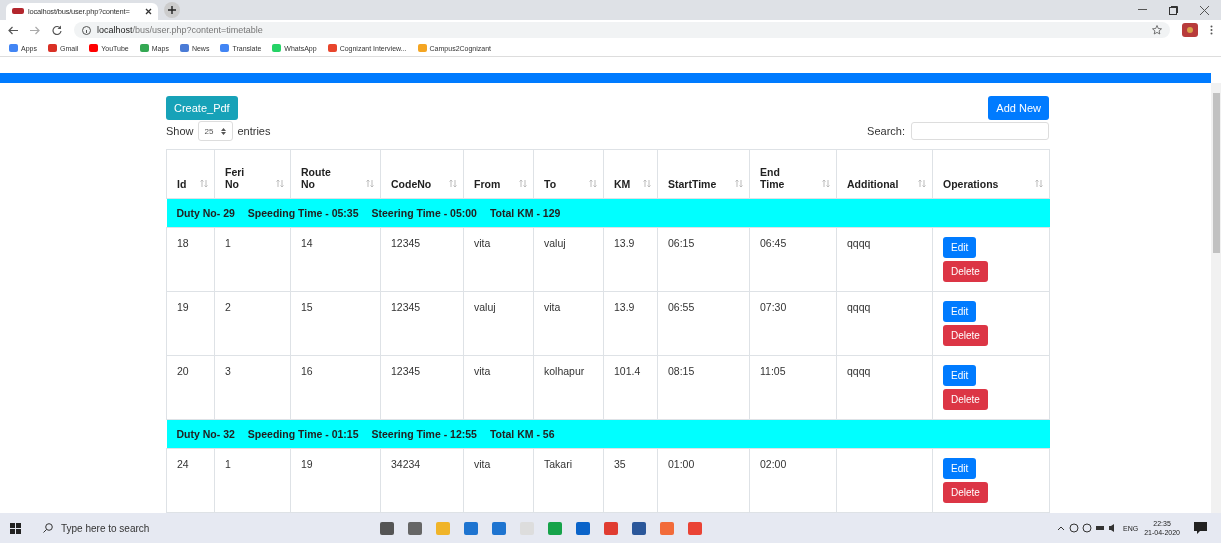  Describe the element at coordinates (980, 131) in the screenshot. I see `search-field` at that location.